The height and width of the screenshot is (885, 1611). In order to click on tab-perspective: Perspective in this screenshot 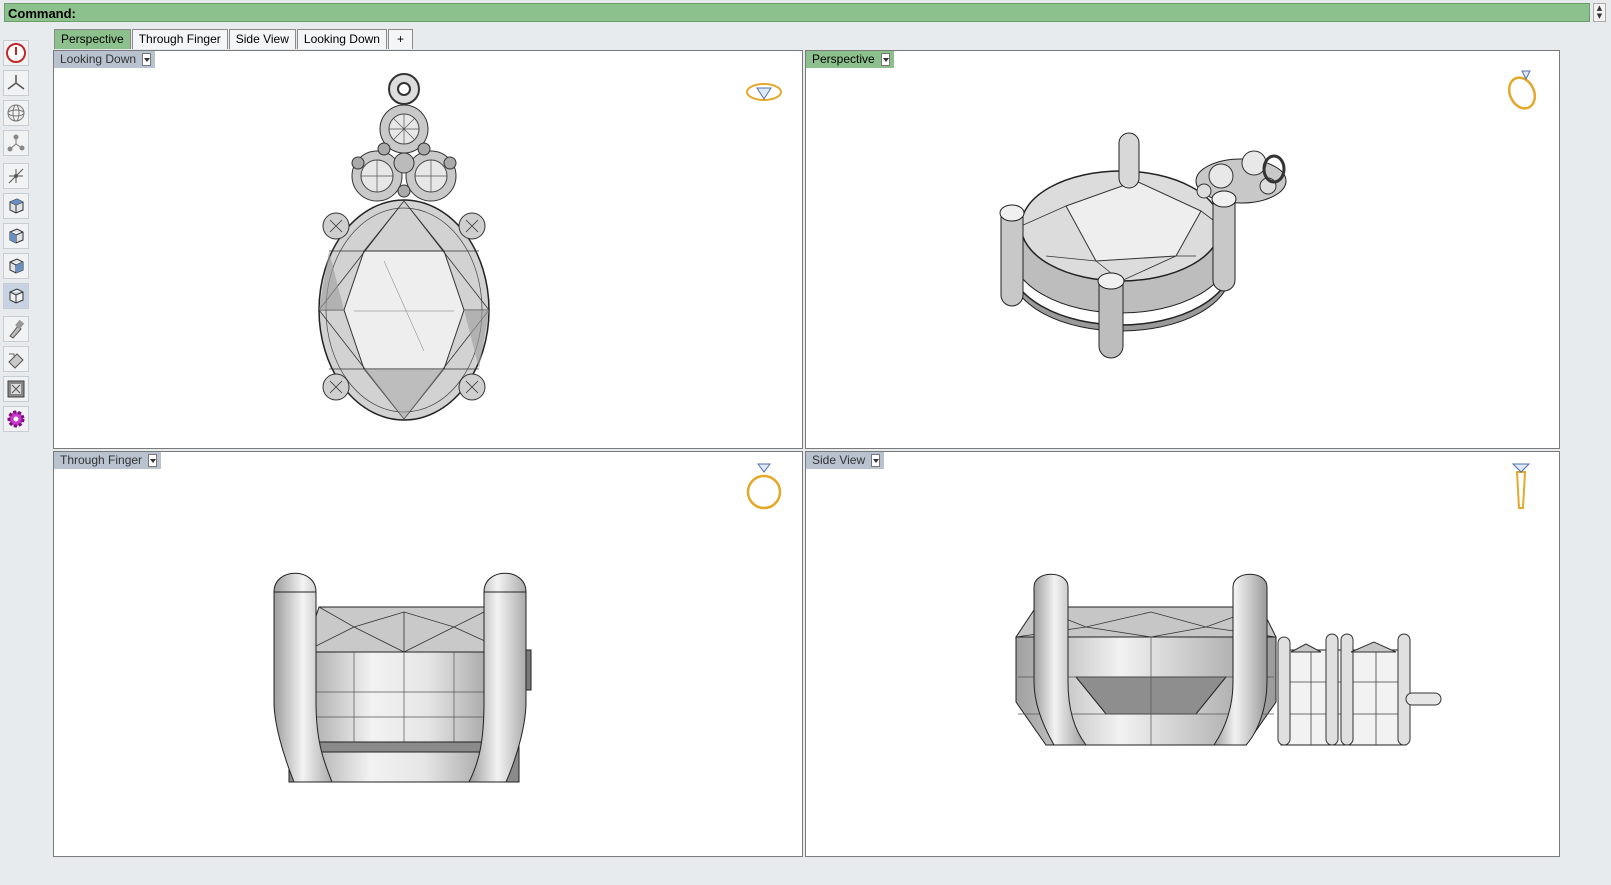, I will do `click(92, 39)`.